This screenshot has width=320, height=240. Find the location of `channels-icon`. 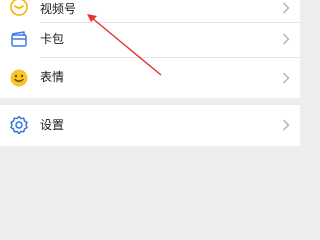

channels-icon is located at coordinates (19, 8).